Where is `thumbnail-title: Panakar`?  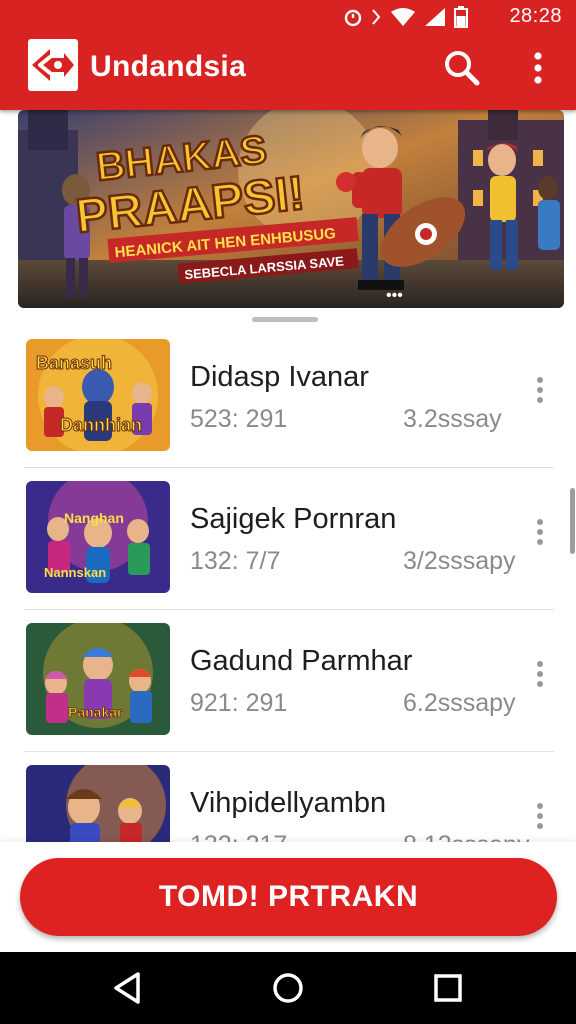
thumbnail-title: Panakar is located at coordinates (95, 712).